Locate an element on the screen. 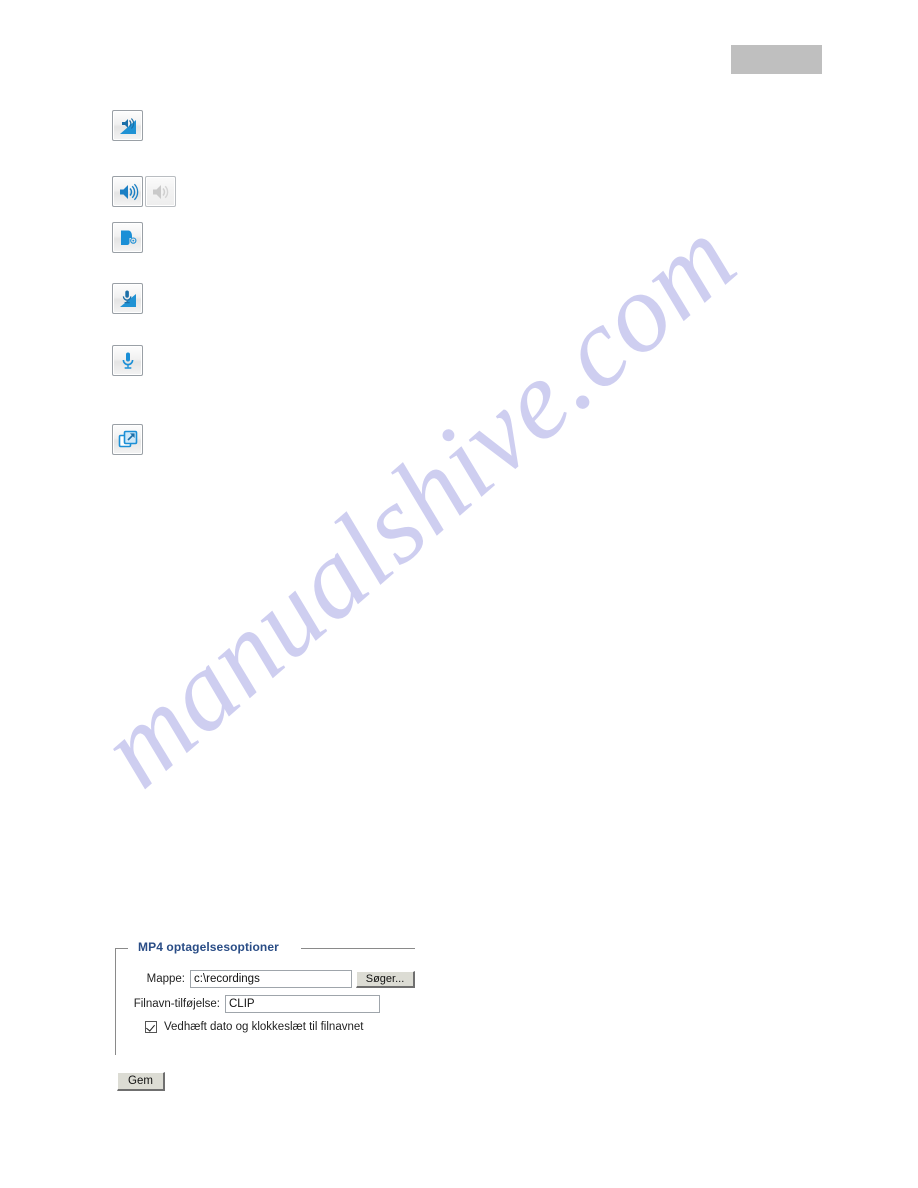  filename-suffix-label: Filnavn-tilføjelse: is located at coordinates (176, 1004).